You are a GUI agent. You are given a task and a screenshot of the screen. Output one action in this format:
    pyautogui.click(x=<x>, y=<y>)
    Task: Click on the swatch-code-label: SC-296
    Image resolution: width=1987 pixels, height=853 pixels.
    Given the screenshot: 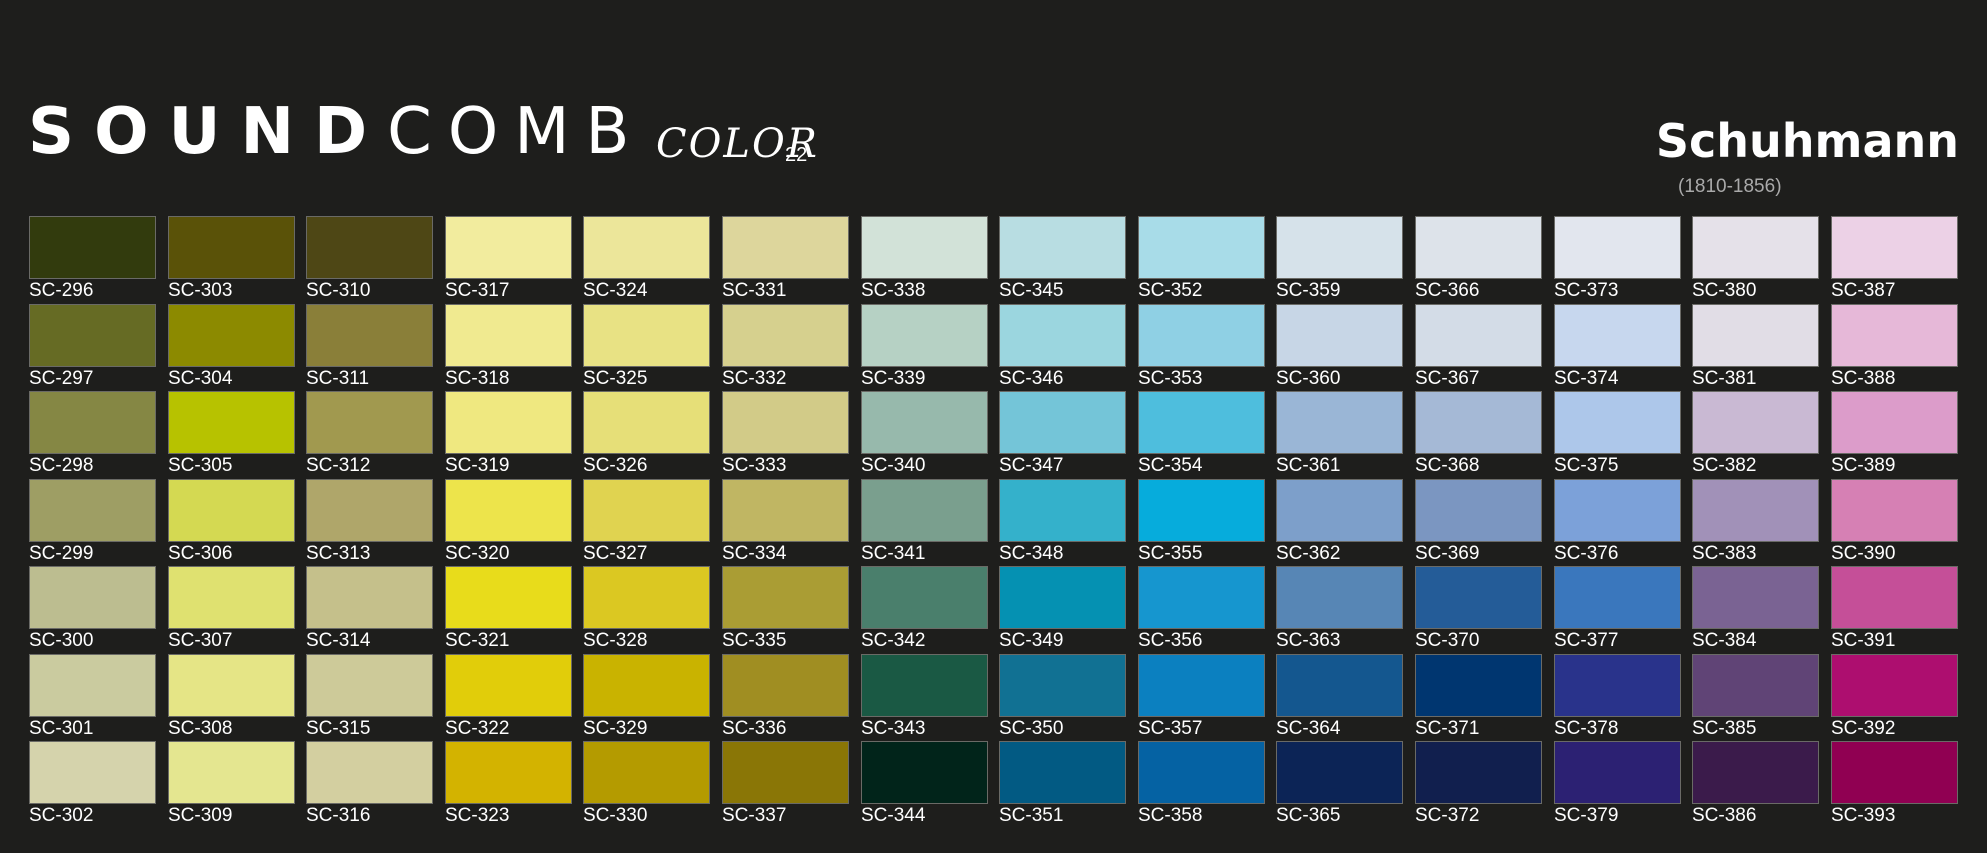 What is the action you would take?
    pyautogui.click(x=61, y=290)
    